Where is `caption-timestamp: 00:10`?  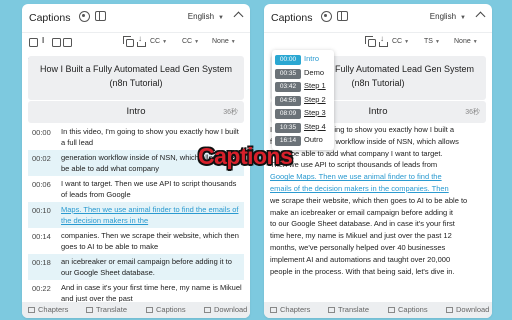
caption-timestamp: 00:10 is located at coordinates (41, 210).